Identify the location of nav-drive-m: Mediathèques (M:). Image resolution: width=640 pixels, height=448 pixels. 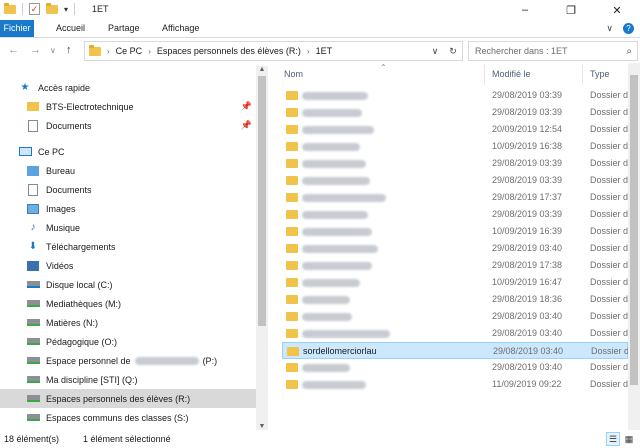
(128, 303).